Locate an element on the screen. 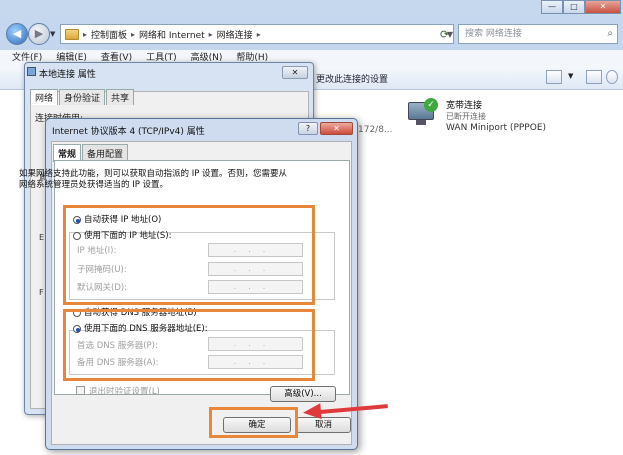 The width and height of the screenshot is (623, 455). connection-device: WAN Miniport (PPPOE) is located at coordinates (496, 128).